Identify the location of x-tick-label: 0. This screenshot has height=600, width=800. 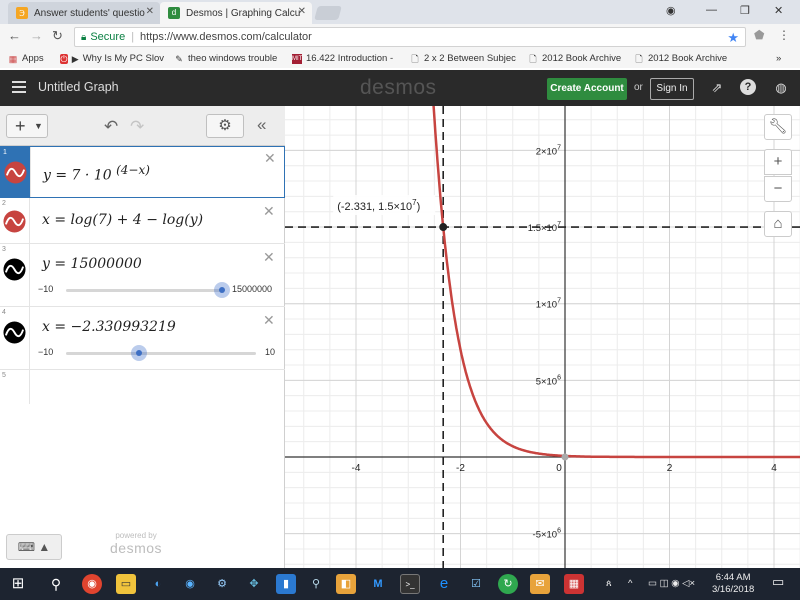
(559, 468).